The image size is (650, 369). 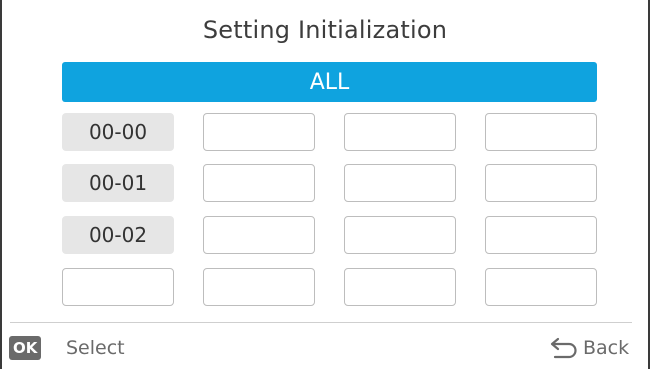 What do you see at coordinates (606, 348) in the screenshot?
I see `back-hint-label: Back` at bounding box center [606, 348].